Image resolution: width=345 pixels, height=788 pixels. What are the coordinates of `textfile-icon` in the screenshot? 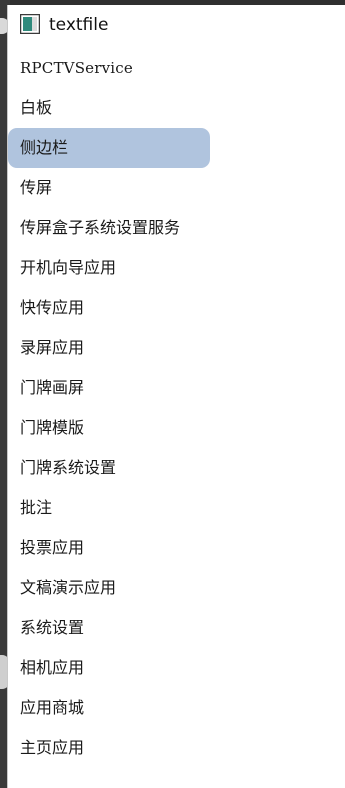 It's located at (30, 24).